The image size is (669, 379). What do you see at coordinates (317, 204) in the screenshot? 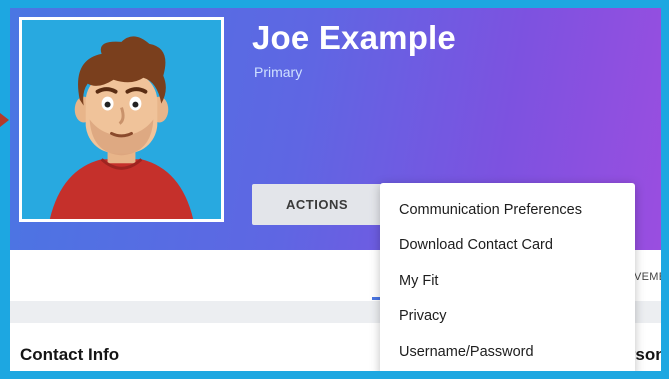
I see `actions-button: ACTIONS` at bounding box center [317, 204].